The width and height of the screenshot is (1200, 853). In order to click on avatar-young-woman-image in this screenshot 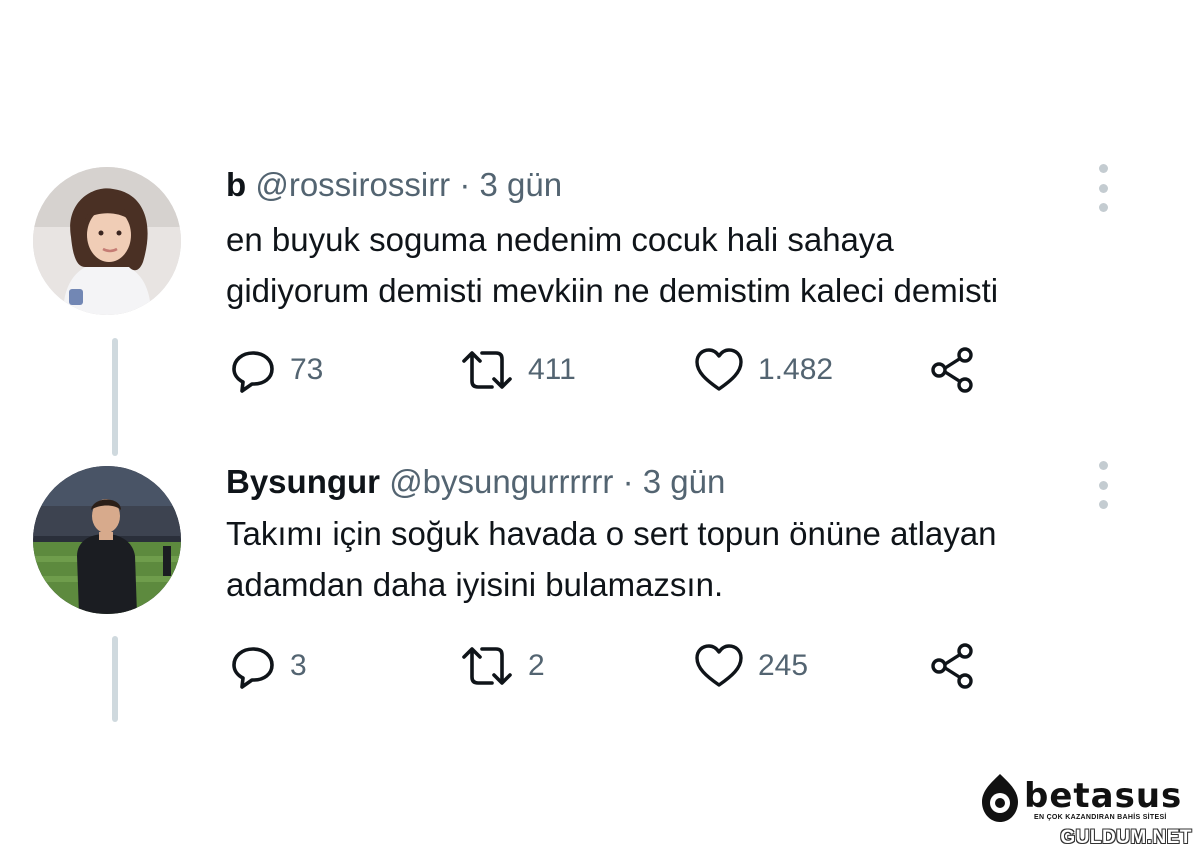, I will do `click(107, 241)`.